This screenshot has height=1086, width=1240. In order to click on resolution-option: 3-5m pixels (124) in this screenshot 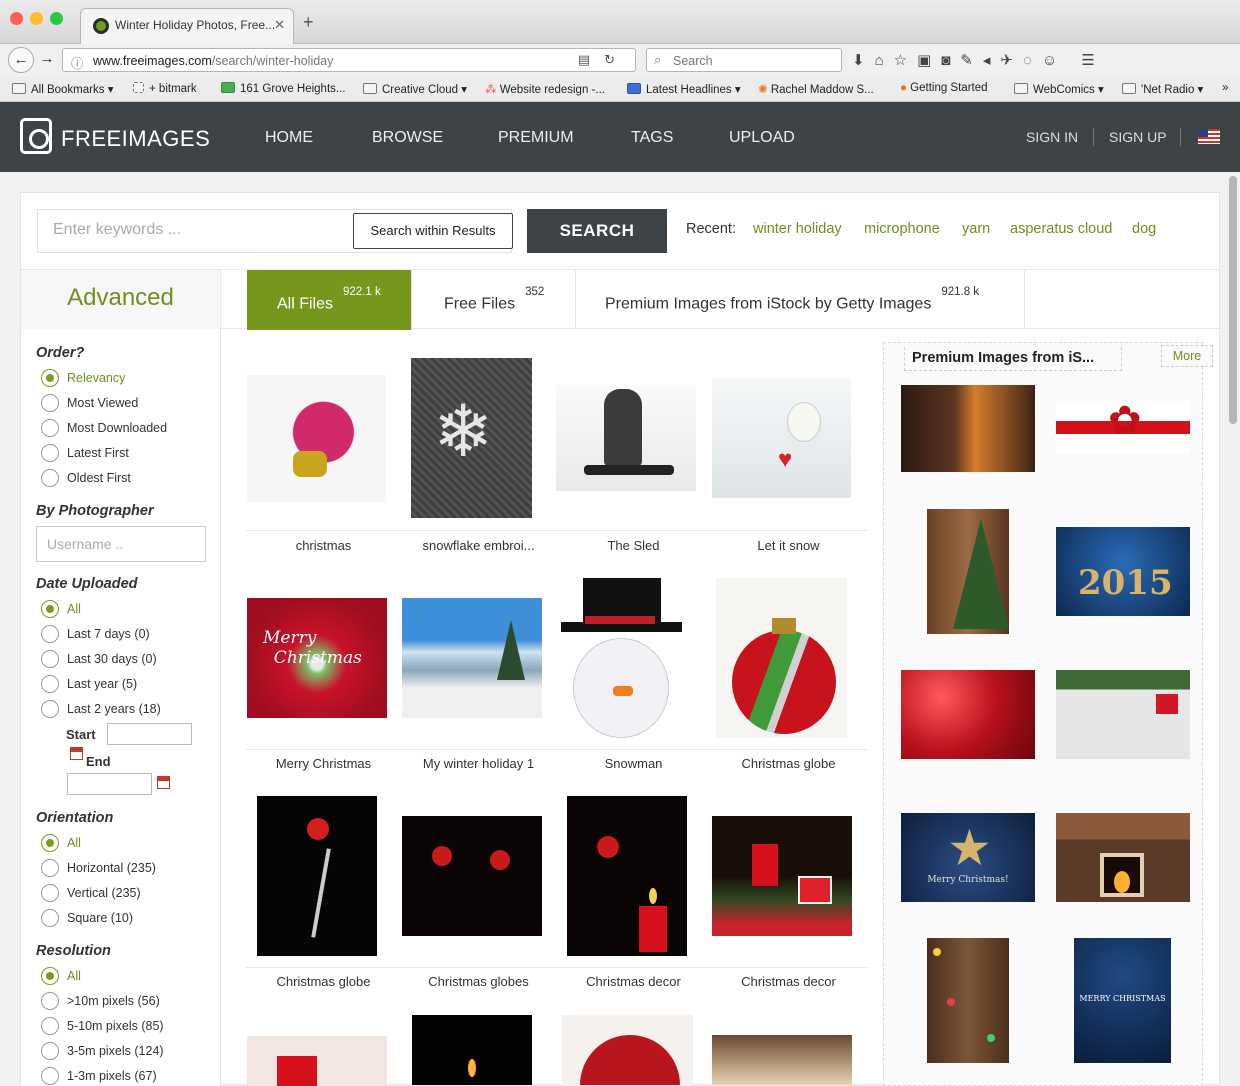, I will do `click(102, 1051)`.